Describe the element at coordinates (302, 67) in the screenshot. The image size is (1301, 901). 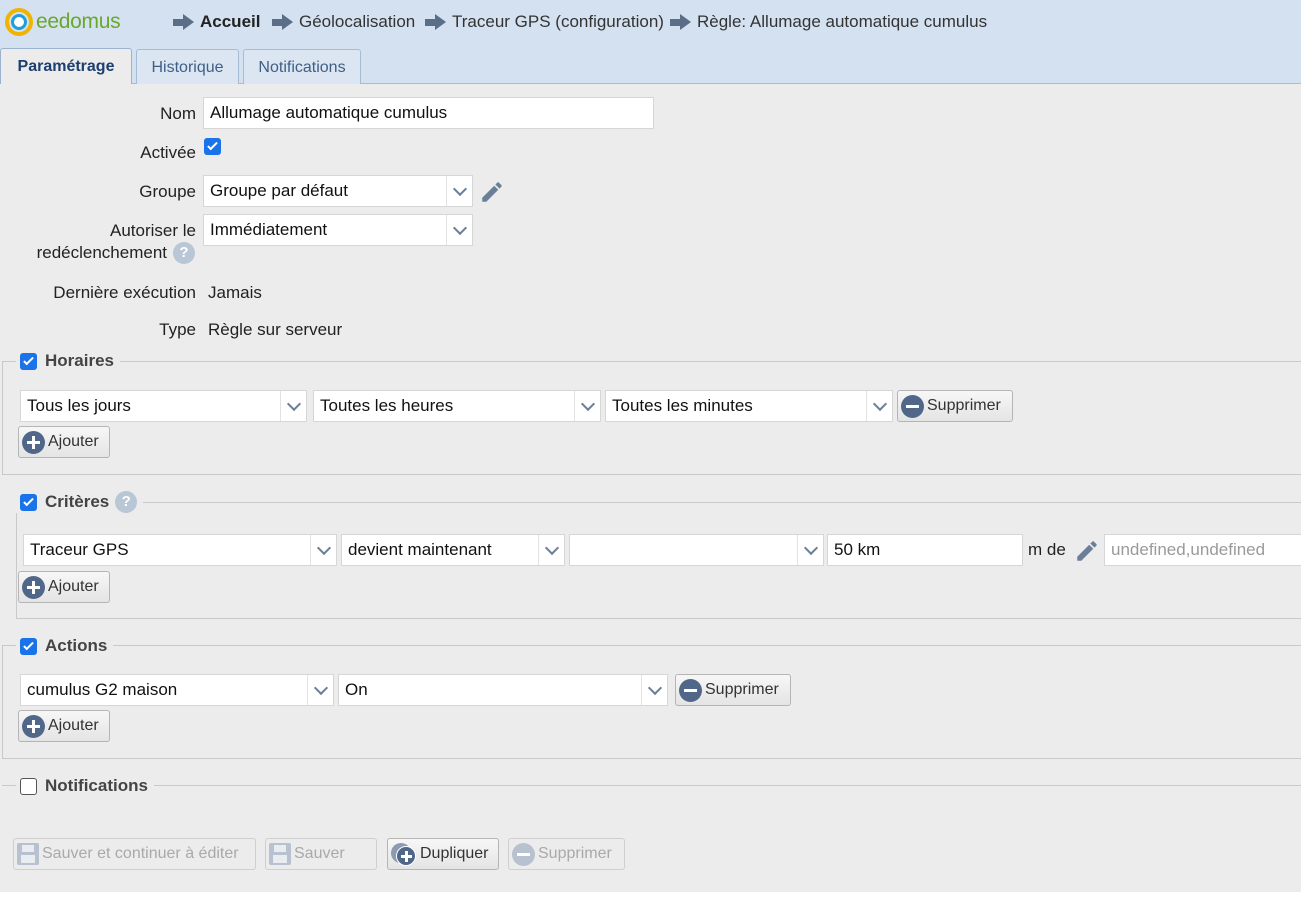
I see `tab-notifications: Notifications` at that location.